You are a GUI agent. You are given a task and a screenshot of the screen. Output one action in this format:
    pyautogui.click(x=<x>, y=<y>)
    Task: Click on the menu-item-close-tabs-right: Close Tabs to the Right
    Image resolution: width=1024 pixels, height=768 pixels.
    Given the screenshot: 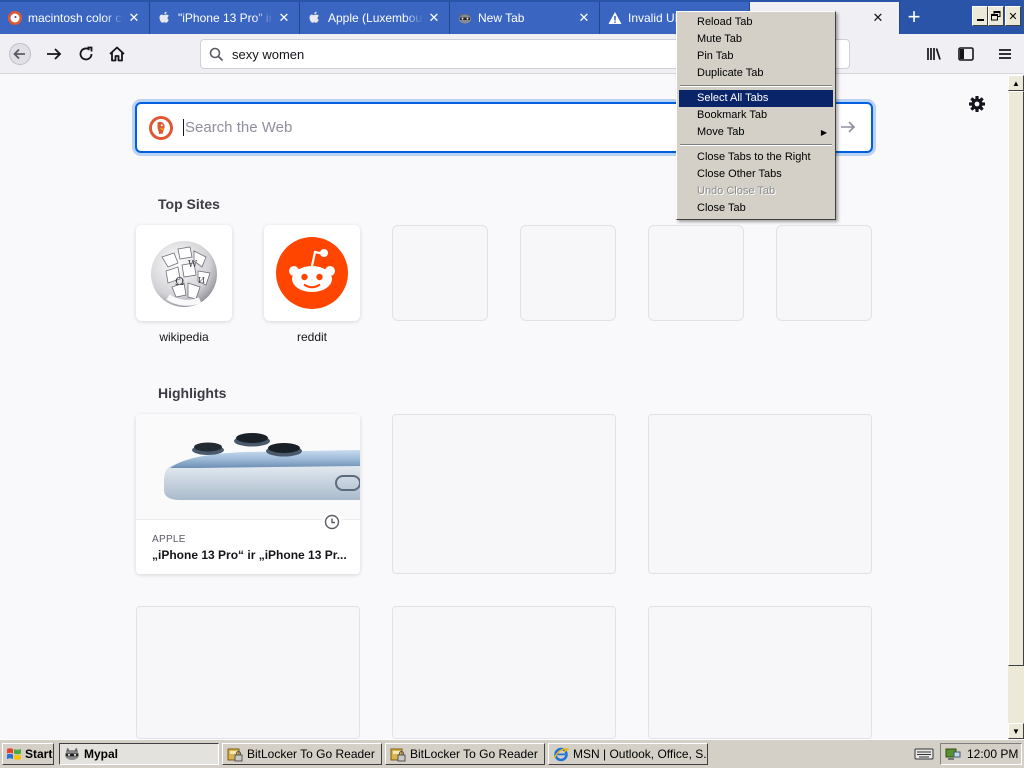 What is the action you would take?
    pyautogui.click(x=756, y=157)
    